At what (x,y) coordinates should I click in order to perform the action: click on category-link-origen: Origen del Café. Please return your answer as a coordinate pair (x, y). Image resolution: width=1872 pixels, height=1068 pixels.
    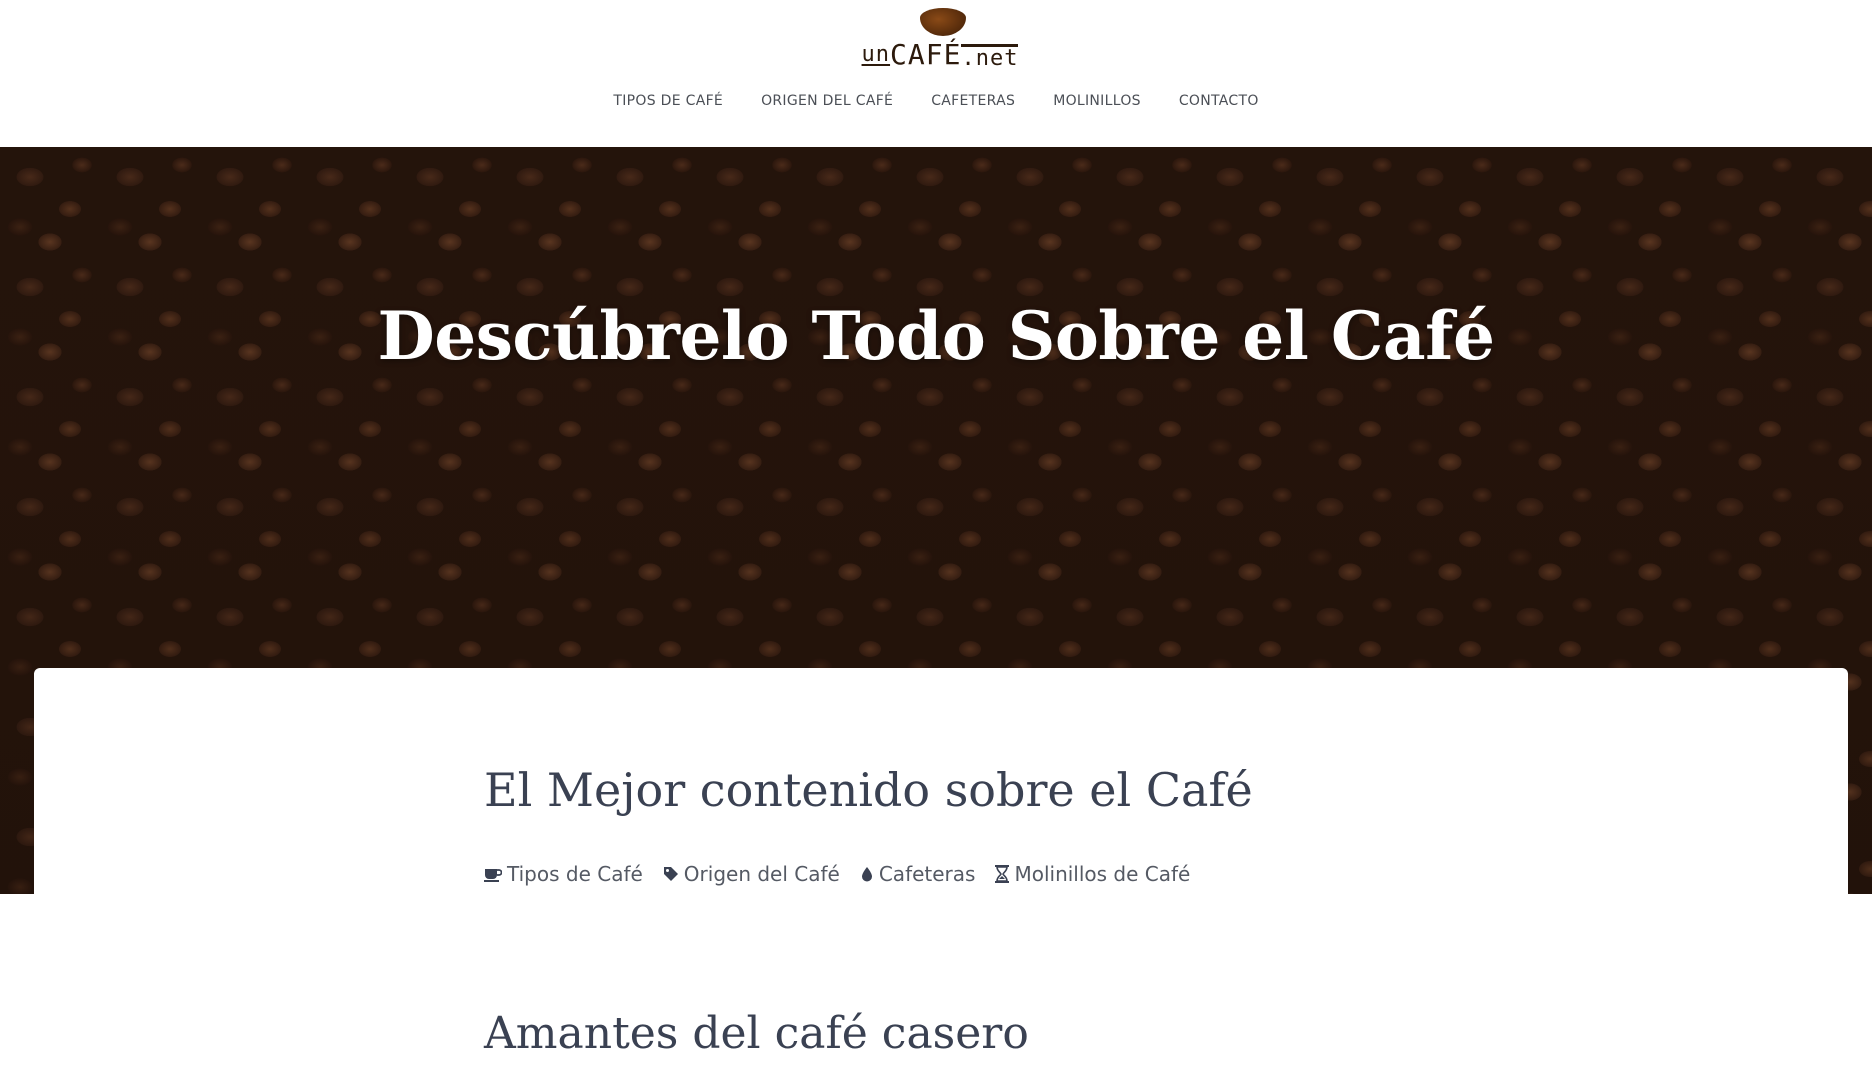
    Looking at the image, I should click on (751, 874).